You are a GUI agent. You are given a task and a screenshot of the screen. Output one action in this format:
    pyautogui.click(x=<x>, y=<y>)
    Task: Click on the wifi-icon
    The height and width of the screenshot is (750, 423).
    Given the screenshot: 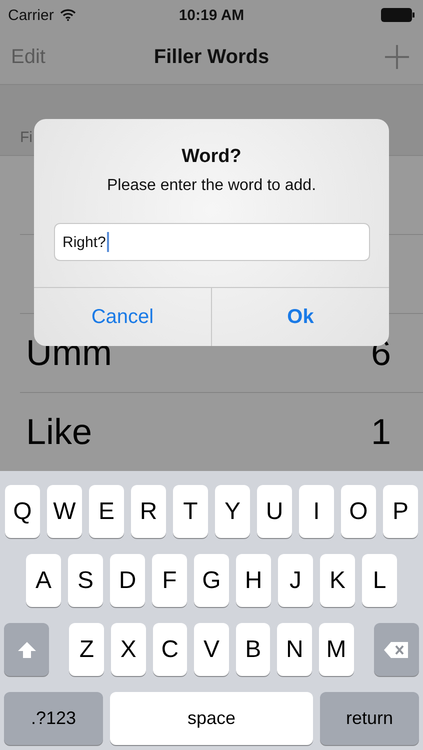 What is the action you would take?
    pyautogui.click(x=68, y=15)
    